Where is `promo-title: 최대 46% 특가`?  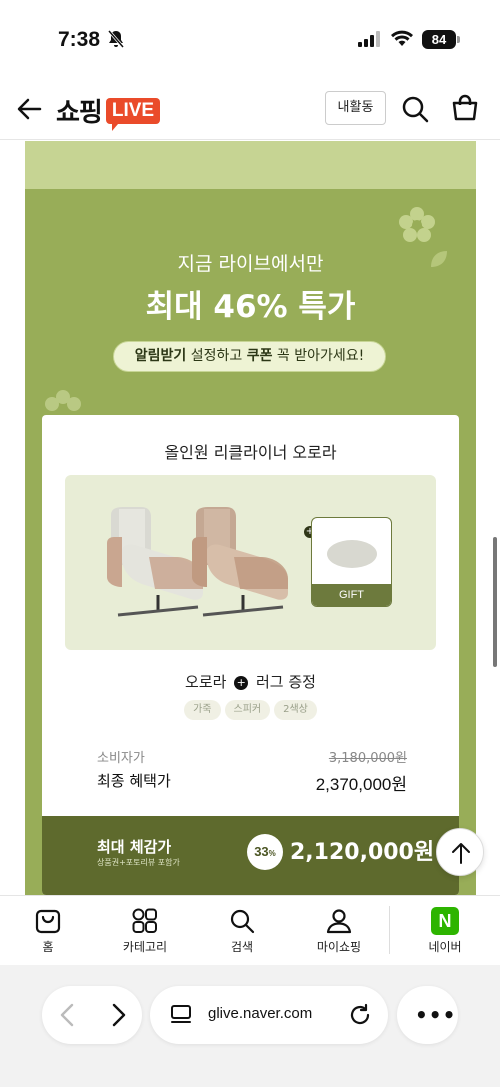 promo-title: 최대 46% 특가 is located at coordinates (250, 307).